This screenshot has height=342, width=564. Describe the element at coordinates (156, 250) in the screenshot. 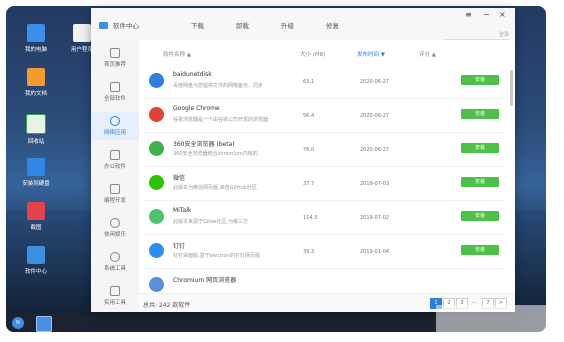

I see `dingtalk-icon` at that location.